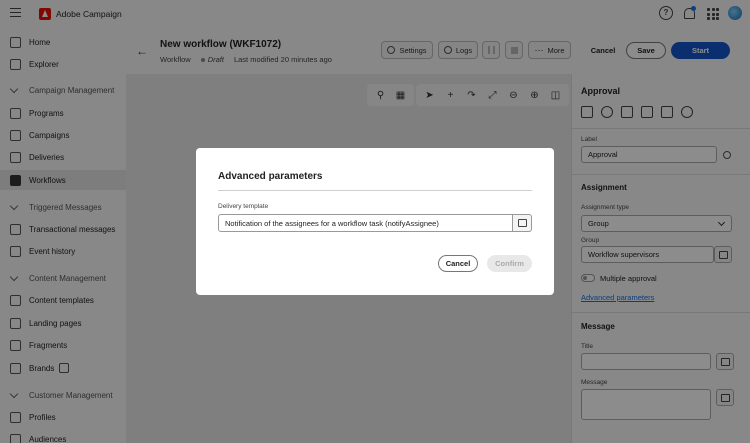 This screenshot has height=443, width=750. Describe the element at coordinates (509, 263) in the screenshot. I see `confirm-button: Confirm` at that location.